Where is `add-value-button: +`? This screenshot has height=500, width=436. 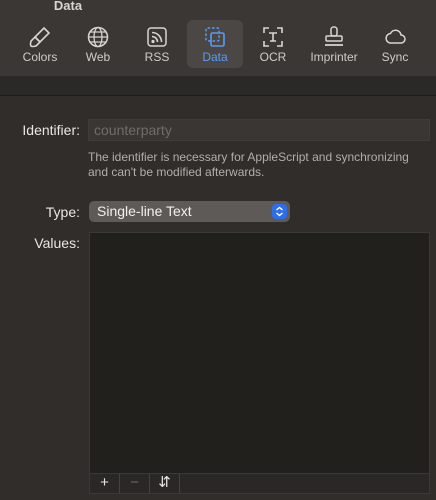 add-value-button: + is located at coordinates (105, 483).